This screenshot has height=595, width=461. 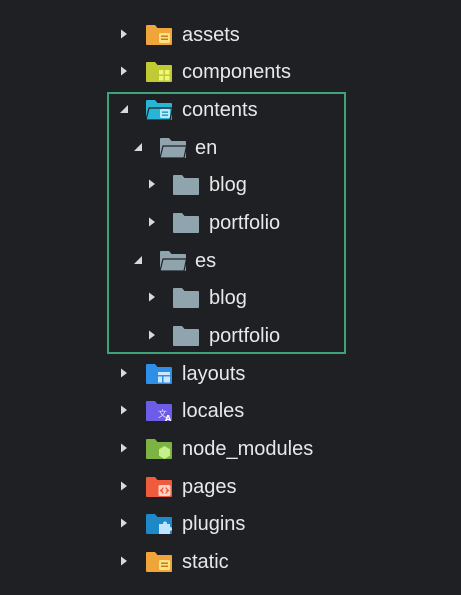 I want to click on tree-item-label: pages, so click(x=209, y=487).